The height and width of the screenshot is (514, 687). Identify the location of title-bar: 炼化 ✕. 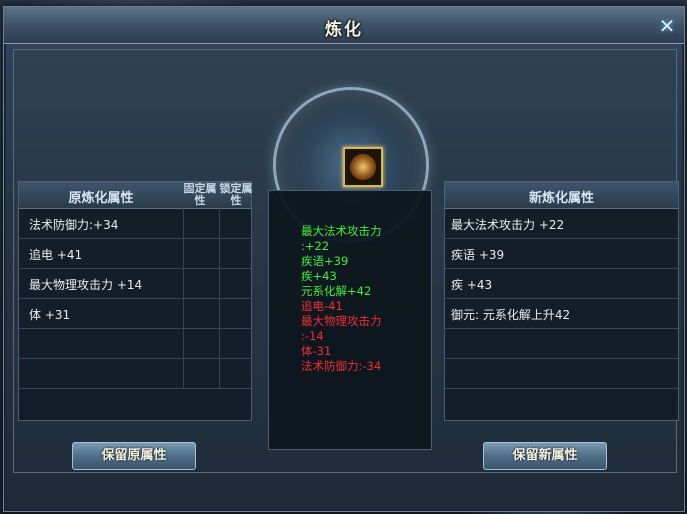
(344, 25).